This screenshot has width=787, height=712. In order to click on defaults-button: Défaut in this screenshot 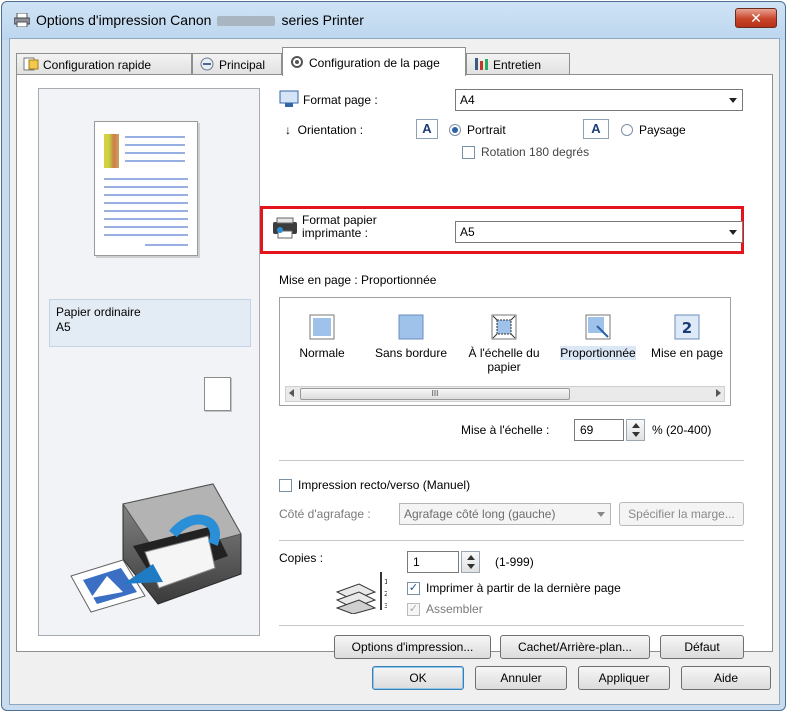, I will do `click(702, 647)`.